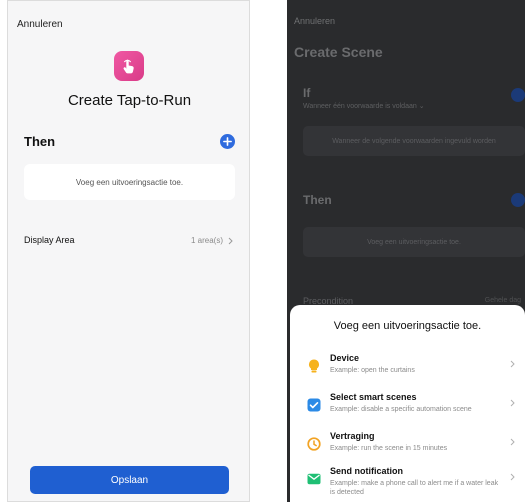 Image resolution: width=525 pixels, height=502 pixels. What do you see at coordinates (407, 326) in the screenshot?
I see `sheet-title: Voeg een uitvoeringsactie toe.` at bounding box center [407, 326].